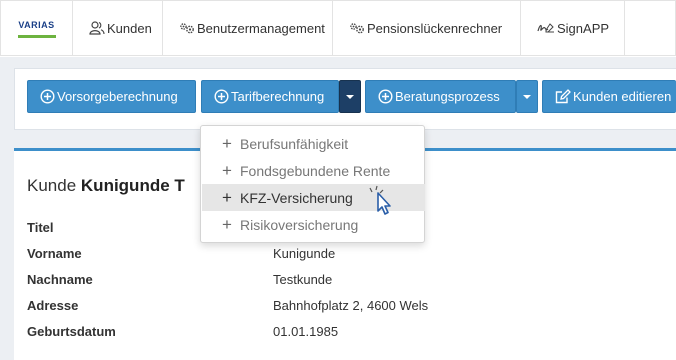  What do you see at coordinates (435, 28) in the screenshot?
I see `nav-item-label: Pensionslückenrechner` at bounding box center [435, 28].